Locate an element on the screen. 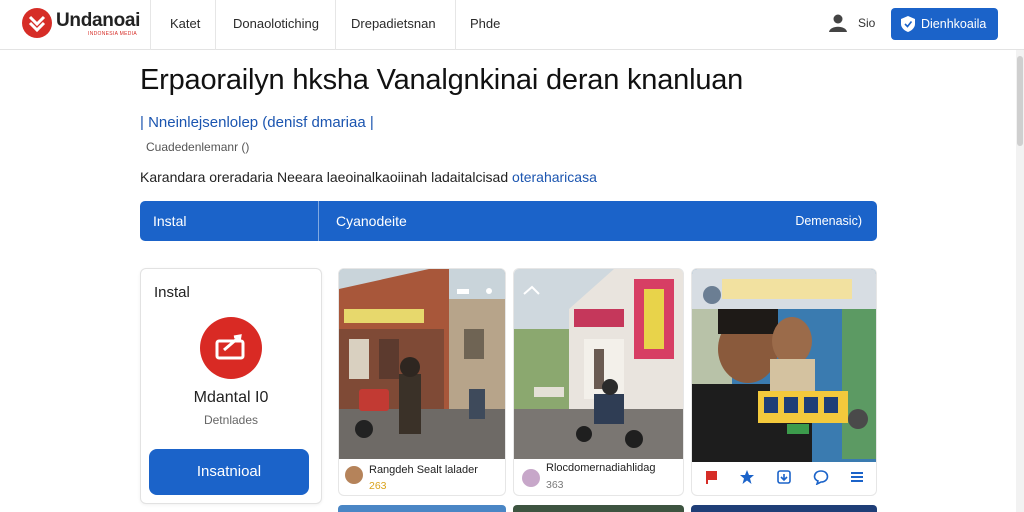 The width and height of the screenshot is (1024, 512). user-icon is located at coordinates (838, 23).